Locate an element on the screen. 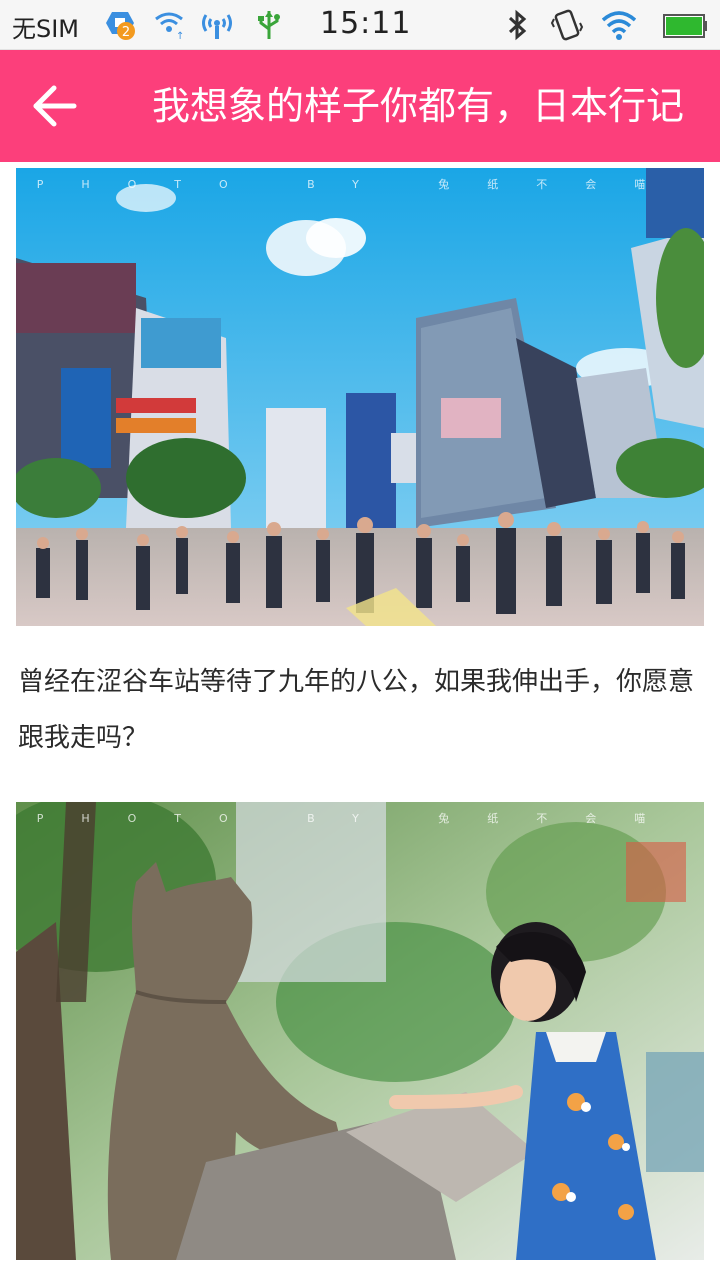 The image size is (720, 1280). status-bar: 无SIM 2 ↑ 15:11 is located at coordinates (360, 25).